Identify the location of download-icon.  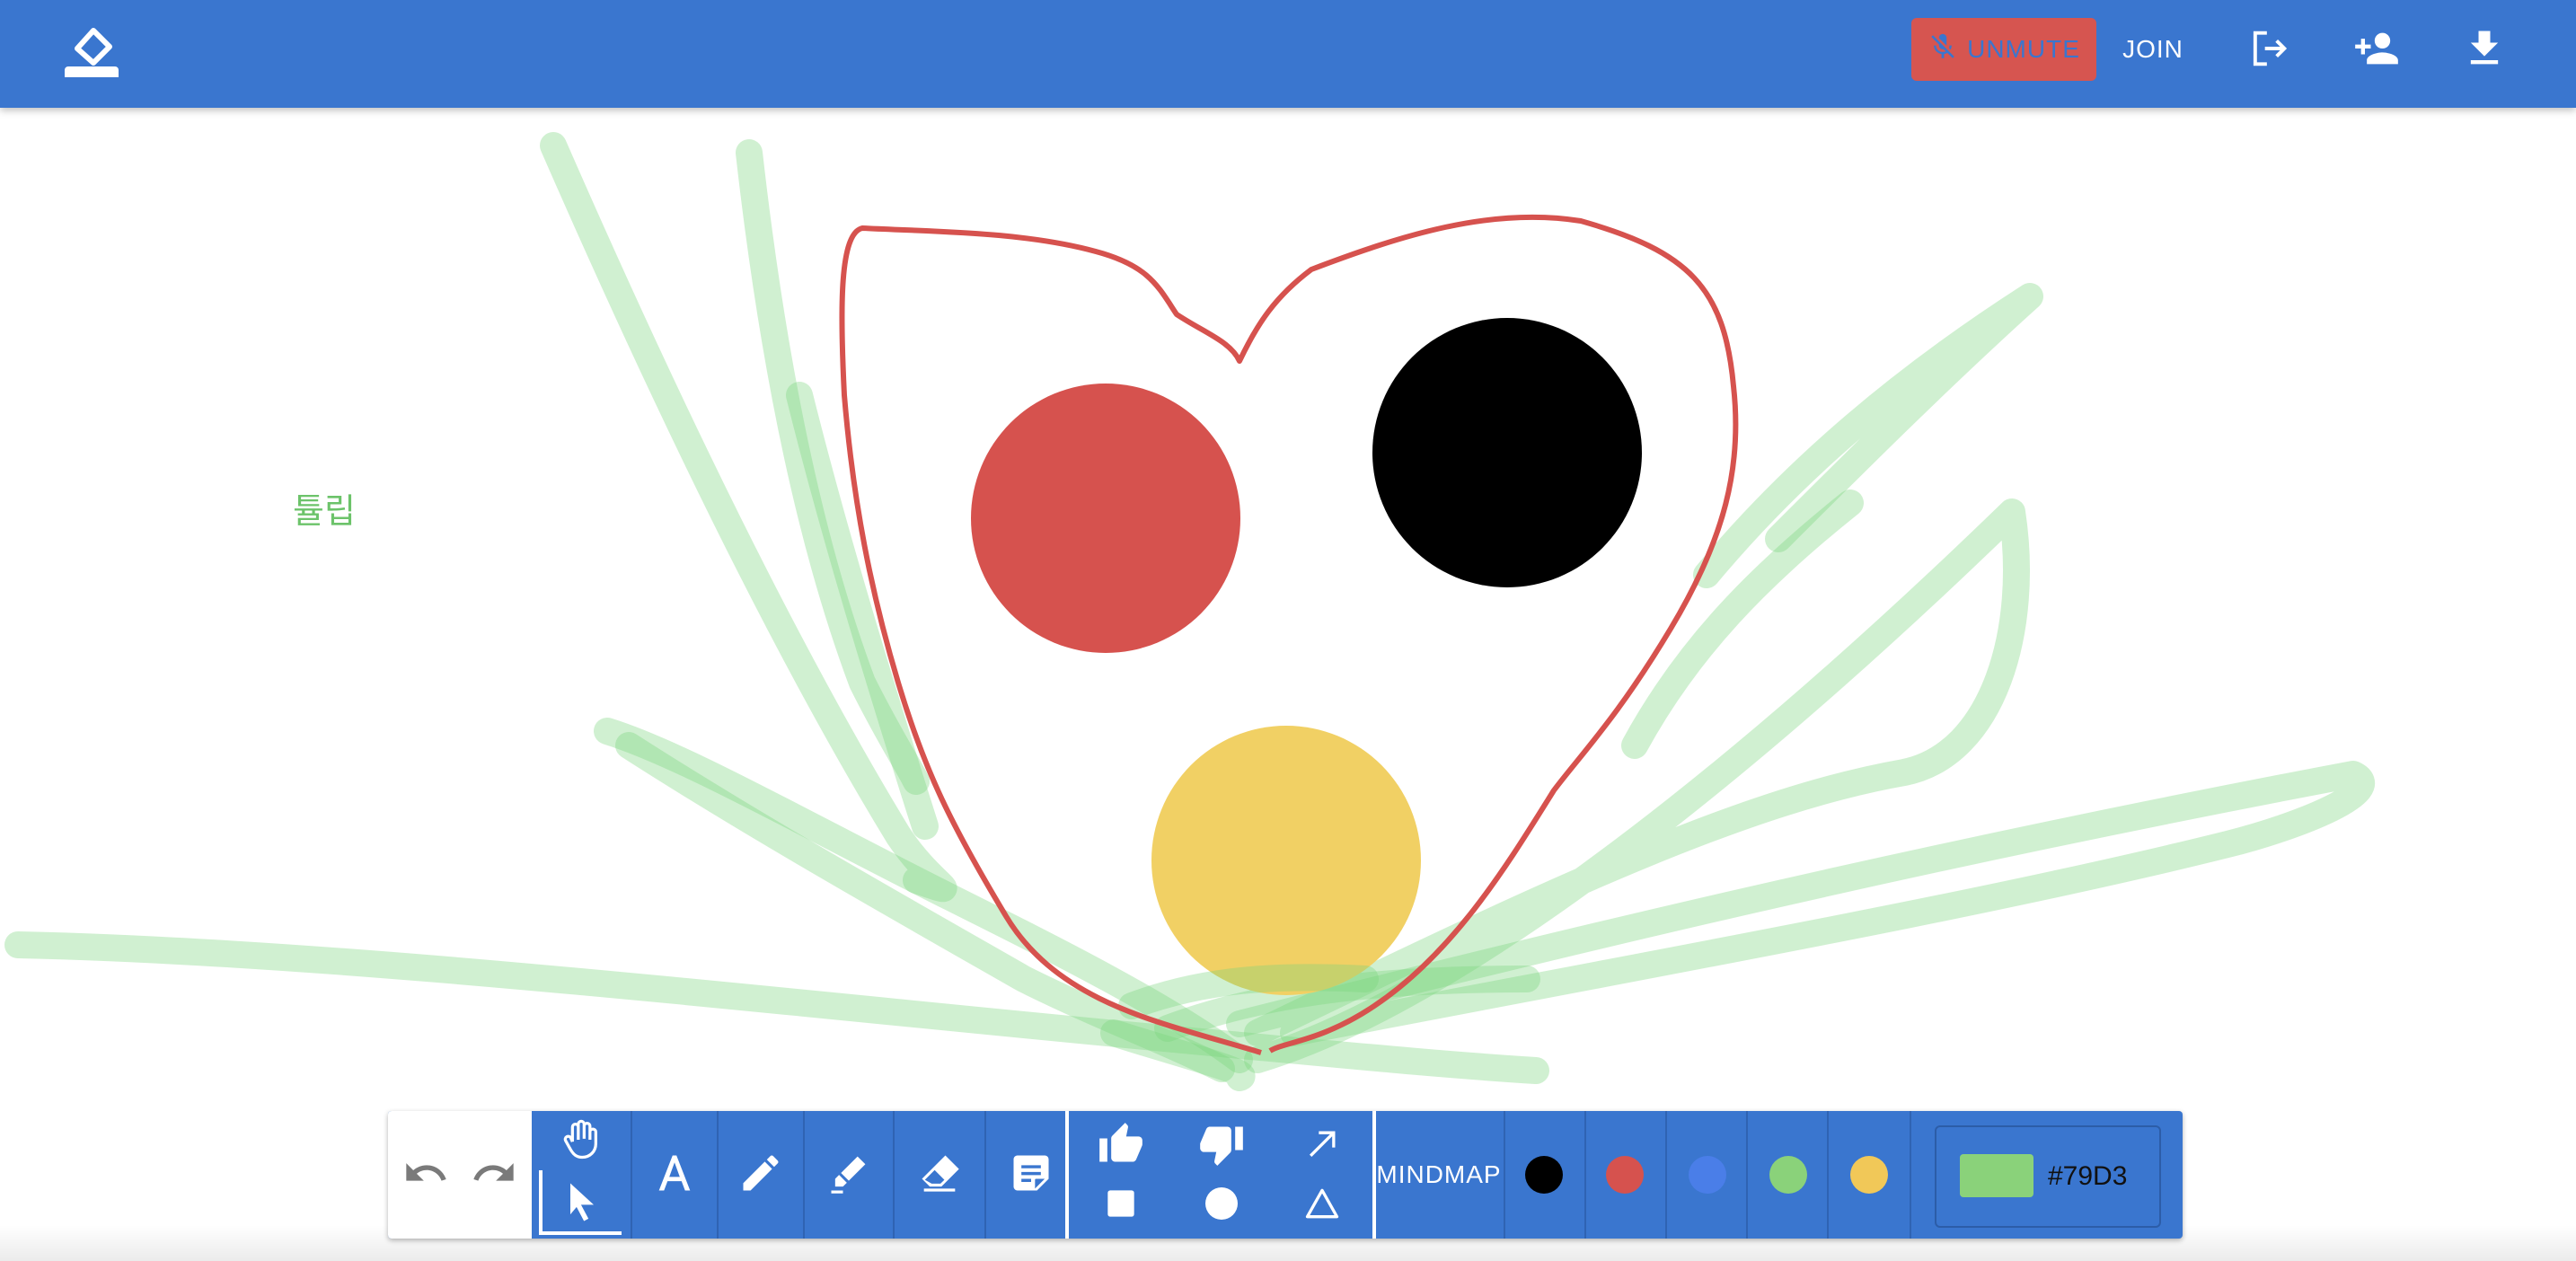
(2484, 50).